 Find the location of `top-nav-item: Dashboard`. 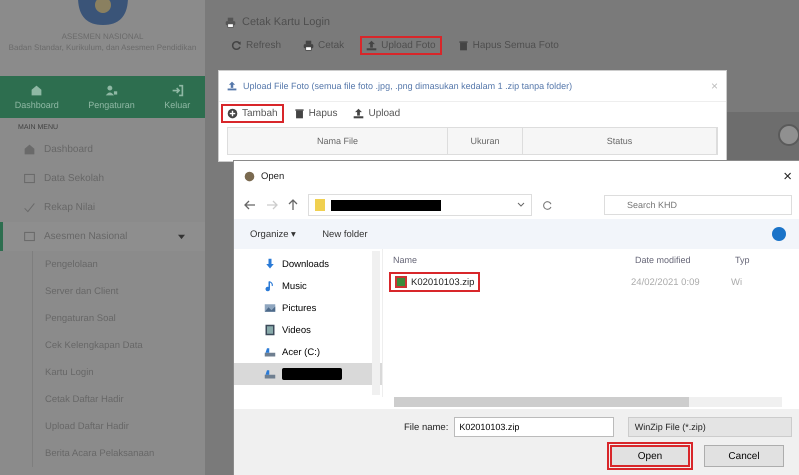

top-nav-item: Dashboard is located at coordinates (36, 97).